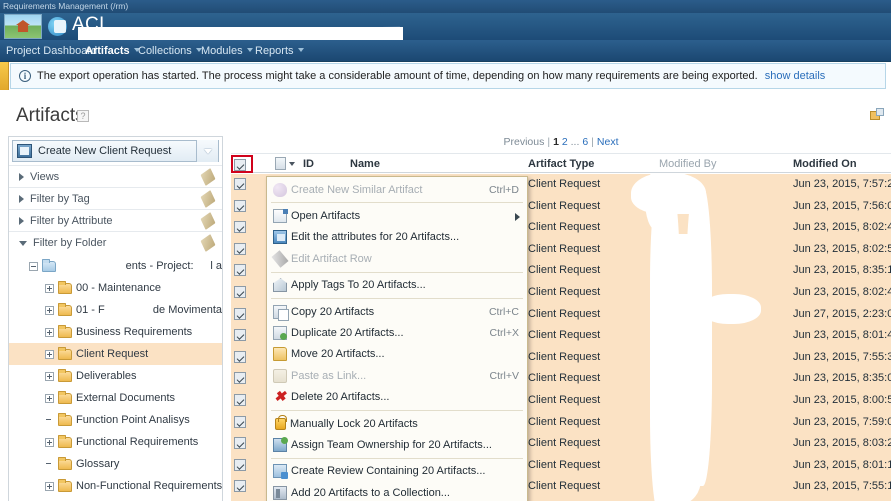  What do you see at coordinates (292, 164) in the screenshot?
I see `chevron-down-icon` at bounding box center [292, 164].